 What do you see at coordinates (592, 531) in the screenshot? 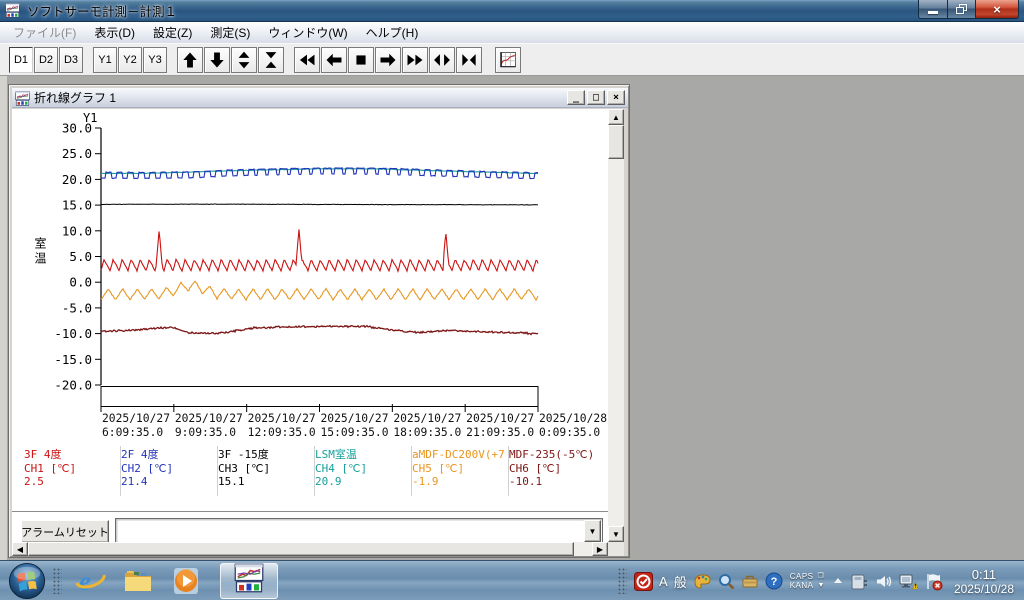
I see `combobox-dropdown-icon: ▼` at bounding box center [592, 531].